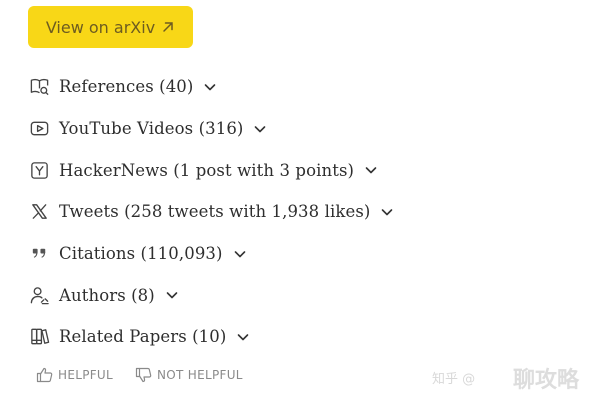  Describe the element at coordinates (39, 295) in the screenshot. I see `authors-user-icon` at that location.